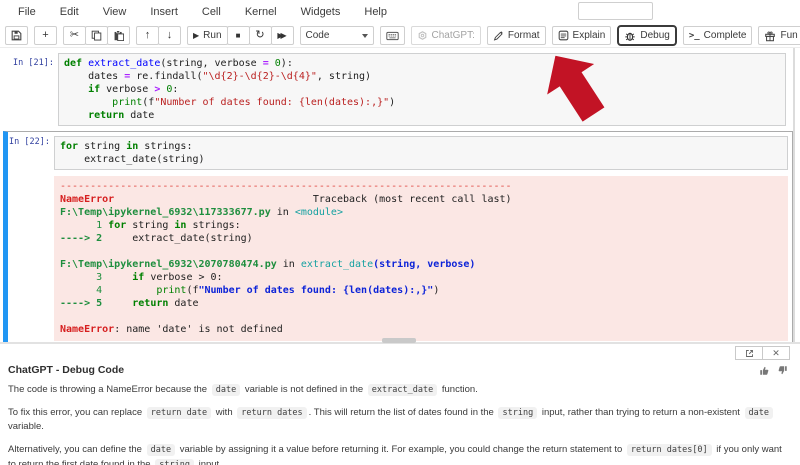 The width and height of the screenshot is (800, 465). I want to click on top-right-box, so click(615, 11).